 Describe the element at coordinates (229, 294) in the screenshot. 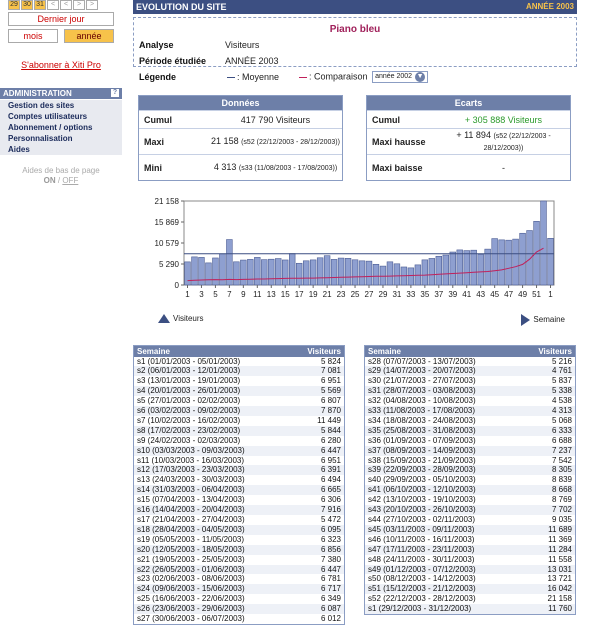

I see `x-tick-label: 7` at that location.